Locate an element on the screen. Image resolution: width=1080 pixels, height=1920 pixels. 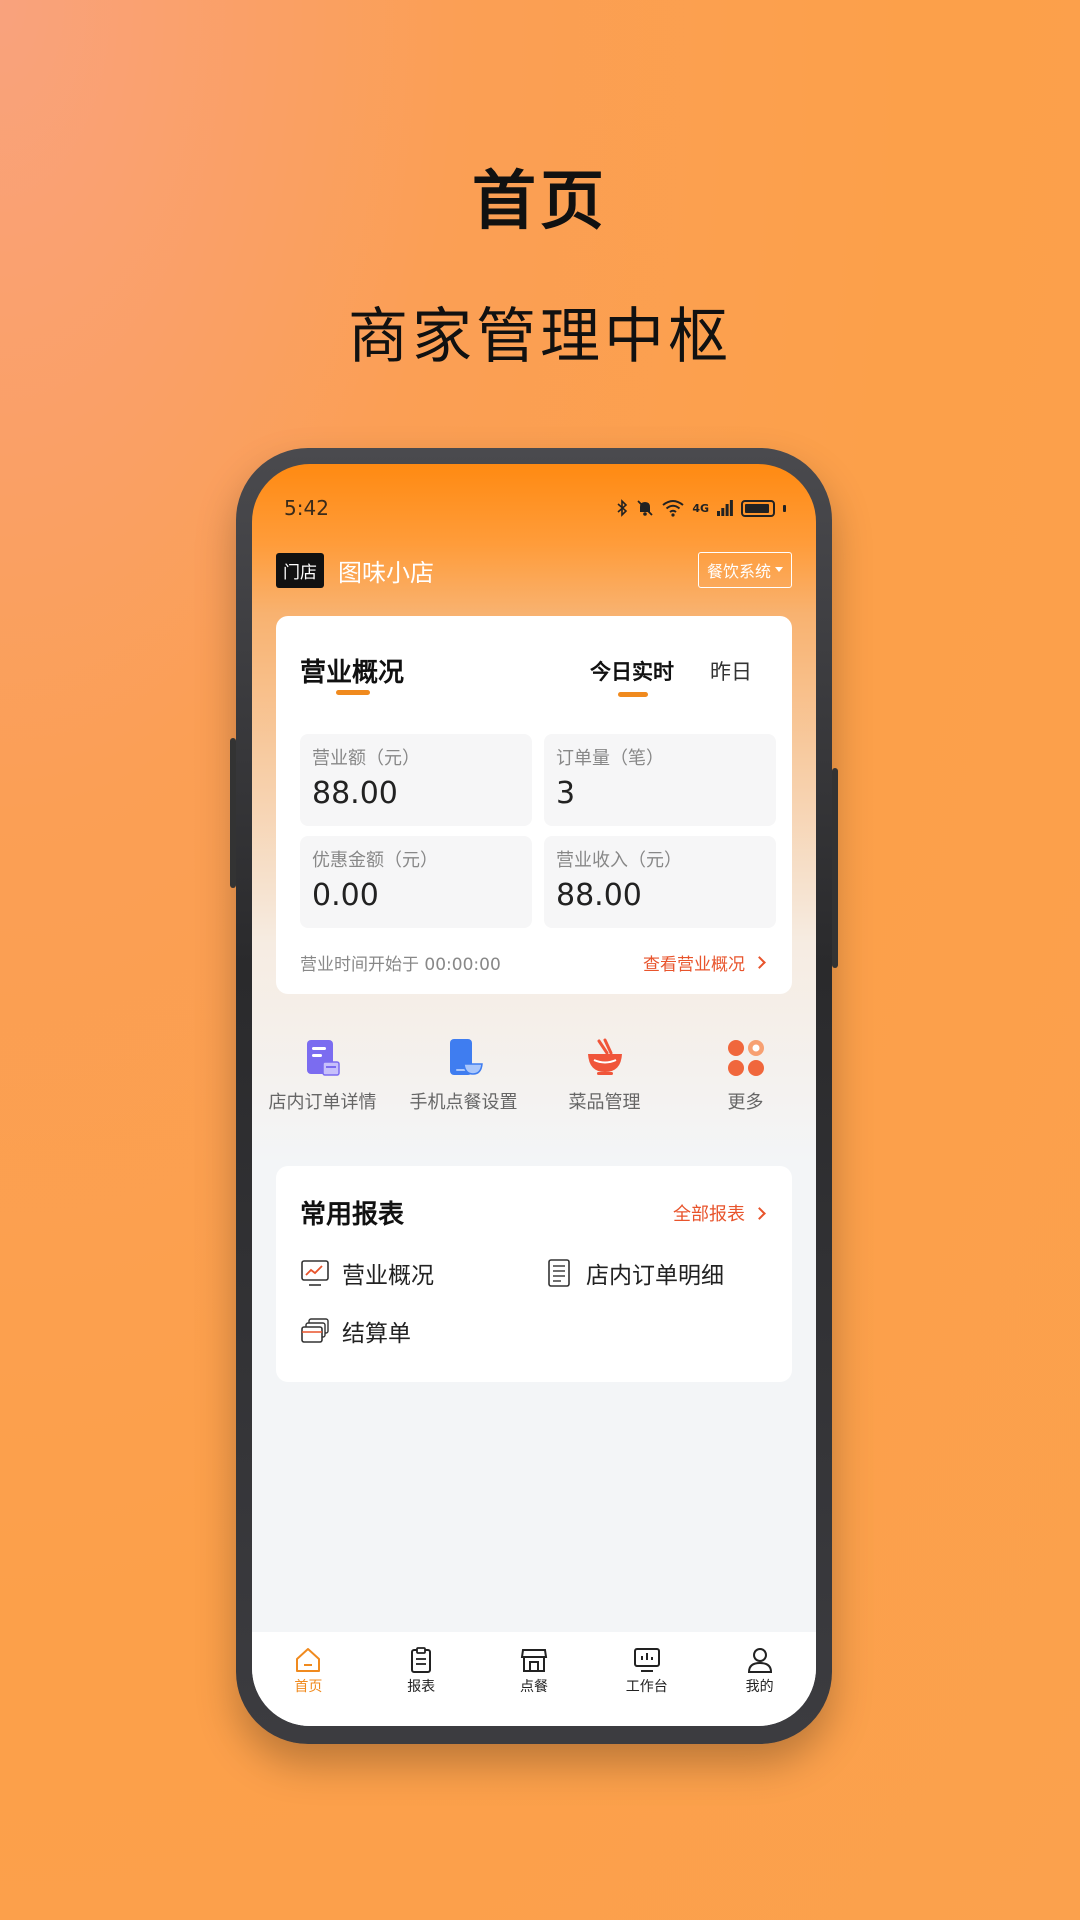
store-tag: 门店 is located at coordinates (300, 570).